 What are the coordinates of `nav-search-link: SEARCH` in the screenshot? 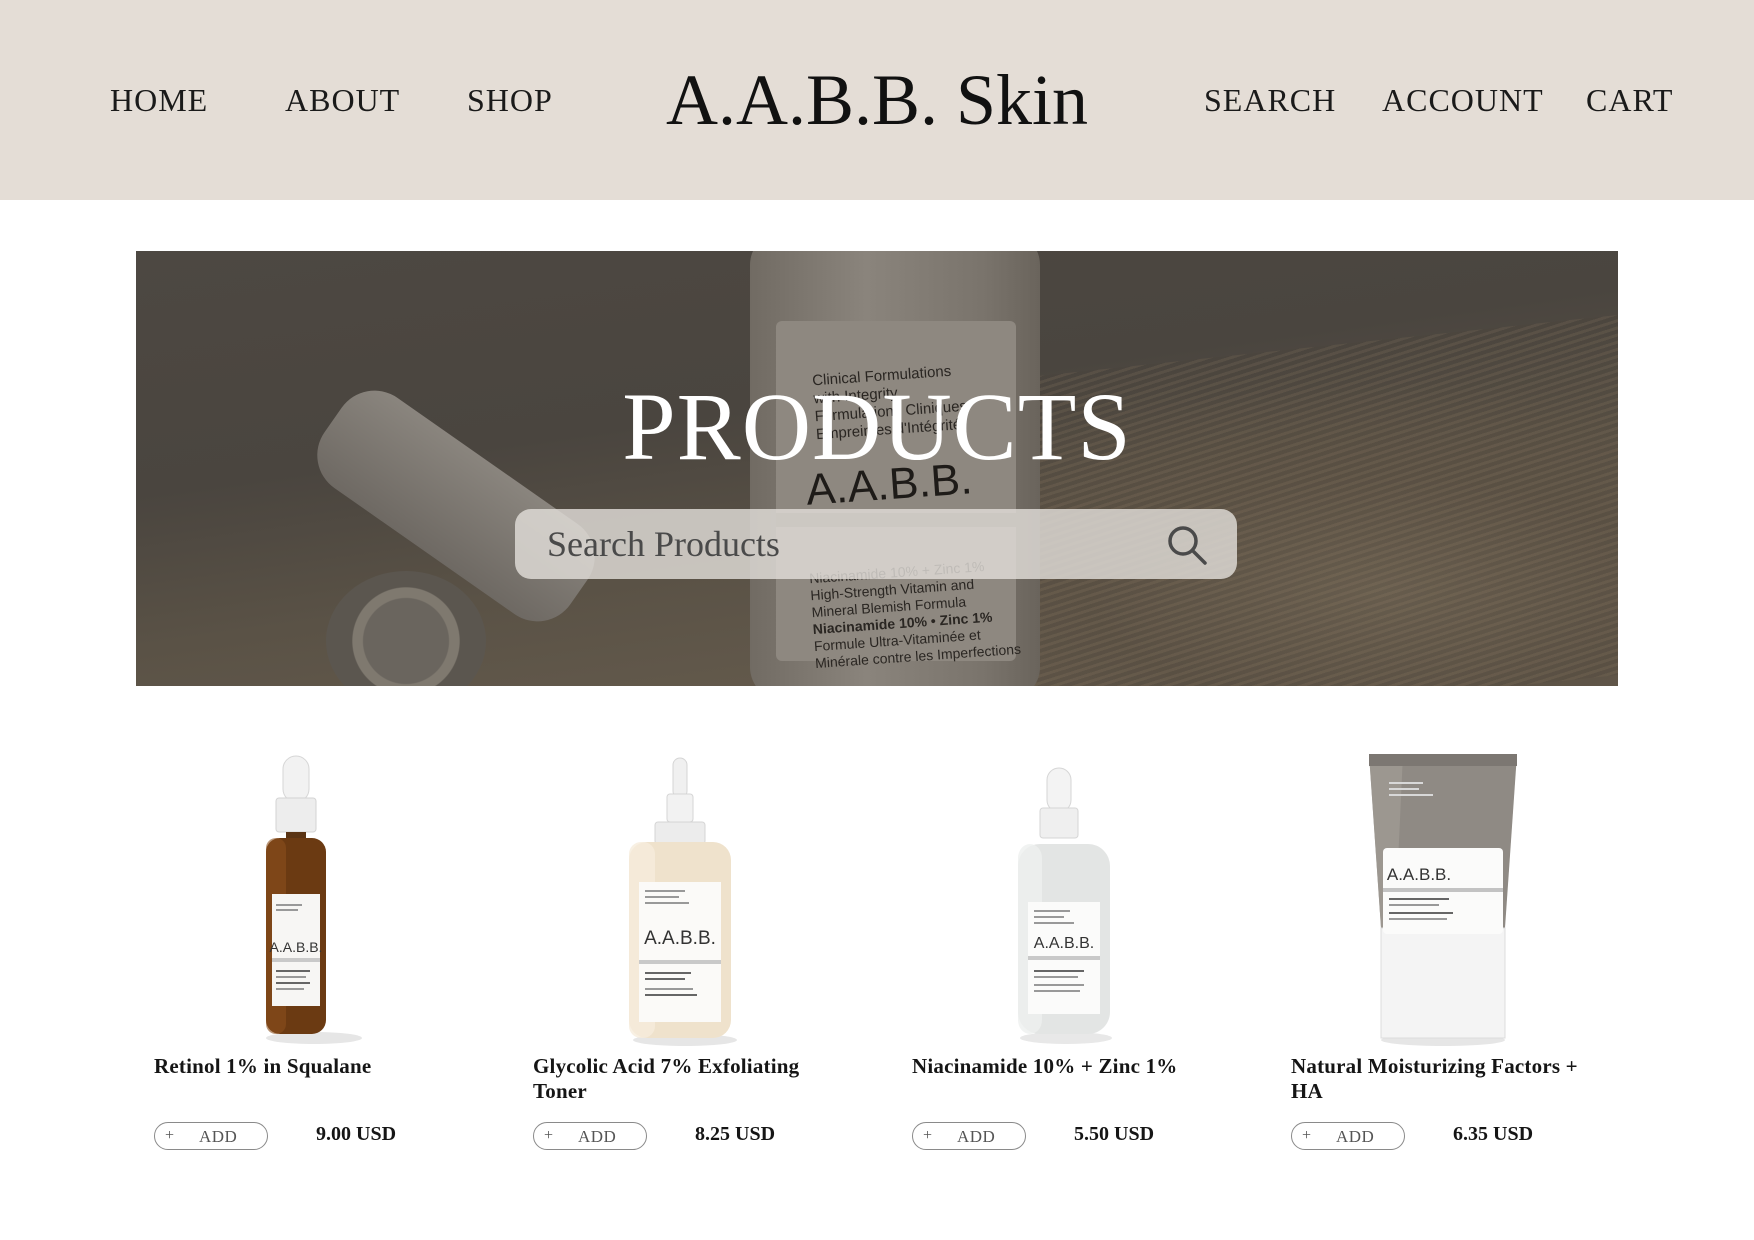 It's located at (1270, 100).